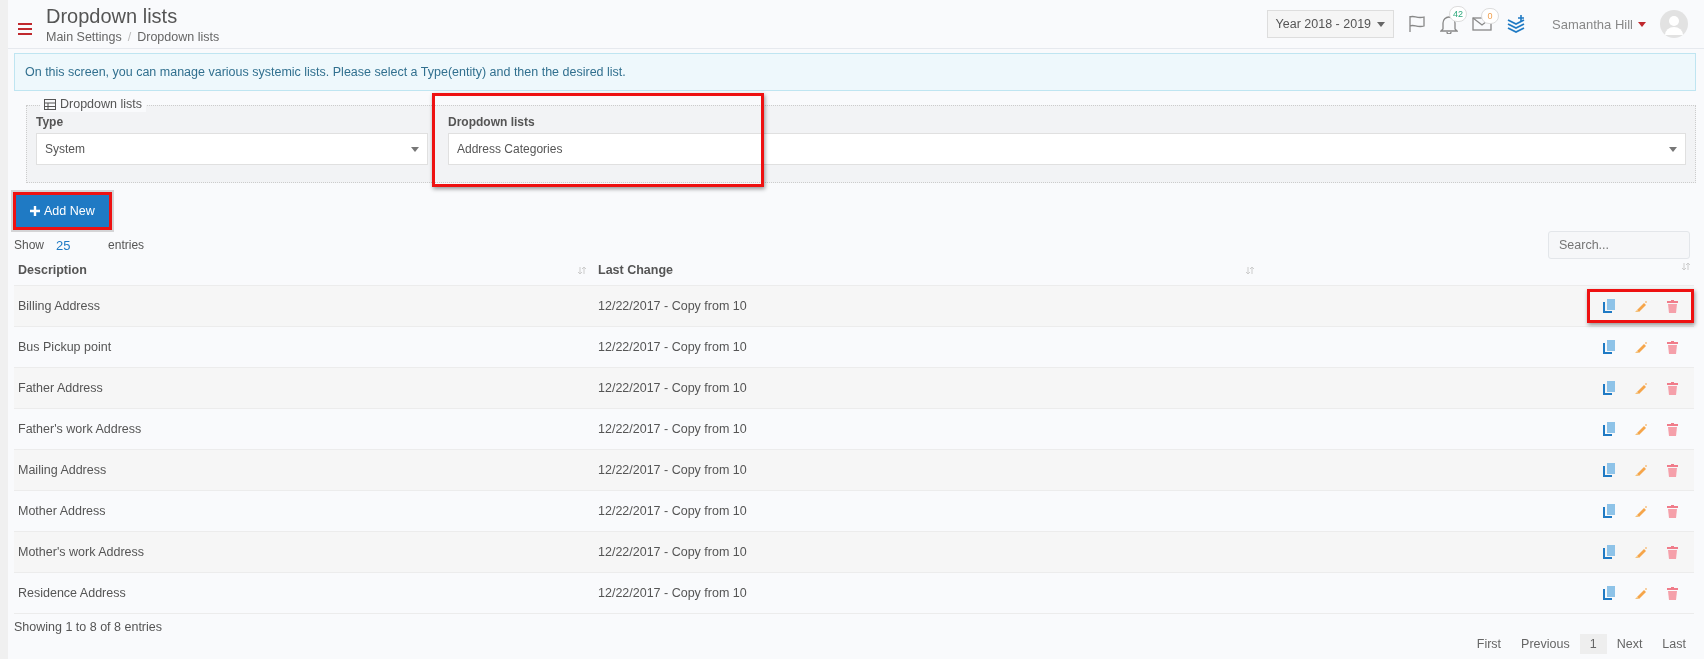 This screenshot has width=1704, height=659. Describe the element at coordinates (35, 211) in the screenshot. I see `plus-icon` at that location.